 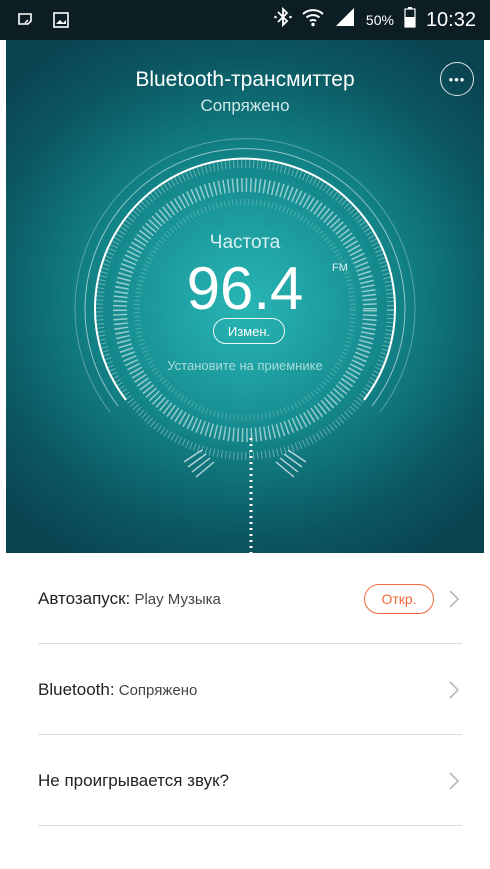 What do you see at coordinates (283, 20) in the screenshot?
I see `bluetooth-icon` at bounding box center [283, 20].